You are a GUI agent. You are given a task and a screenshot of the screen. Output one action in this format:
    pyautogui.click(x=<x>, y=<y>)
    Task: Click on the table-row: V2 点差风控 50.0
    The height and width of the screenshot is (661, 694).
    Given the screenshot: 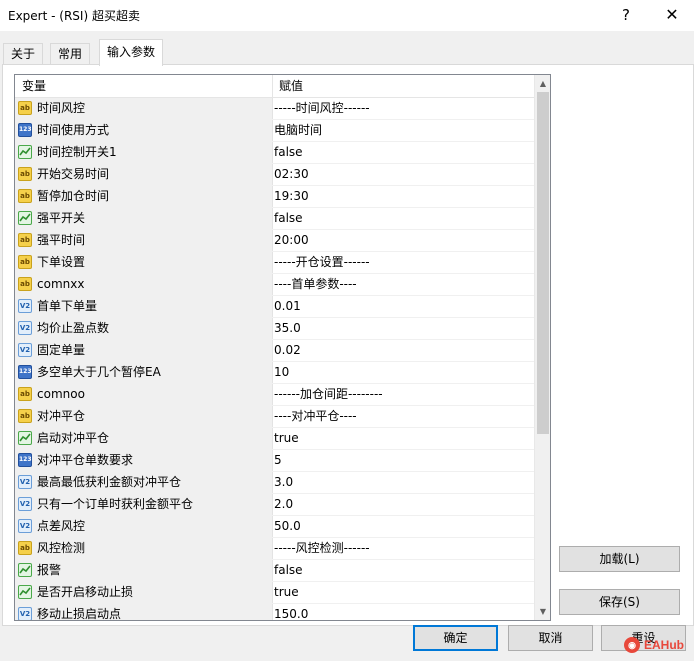 What is the action you would take?
    pyautogui.click(x=274, y=527)
    